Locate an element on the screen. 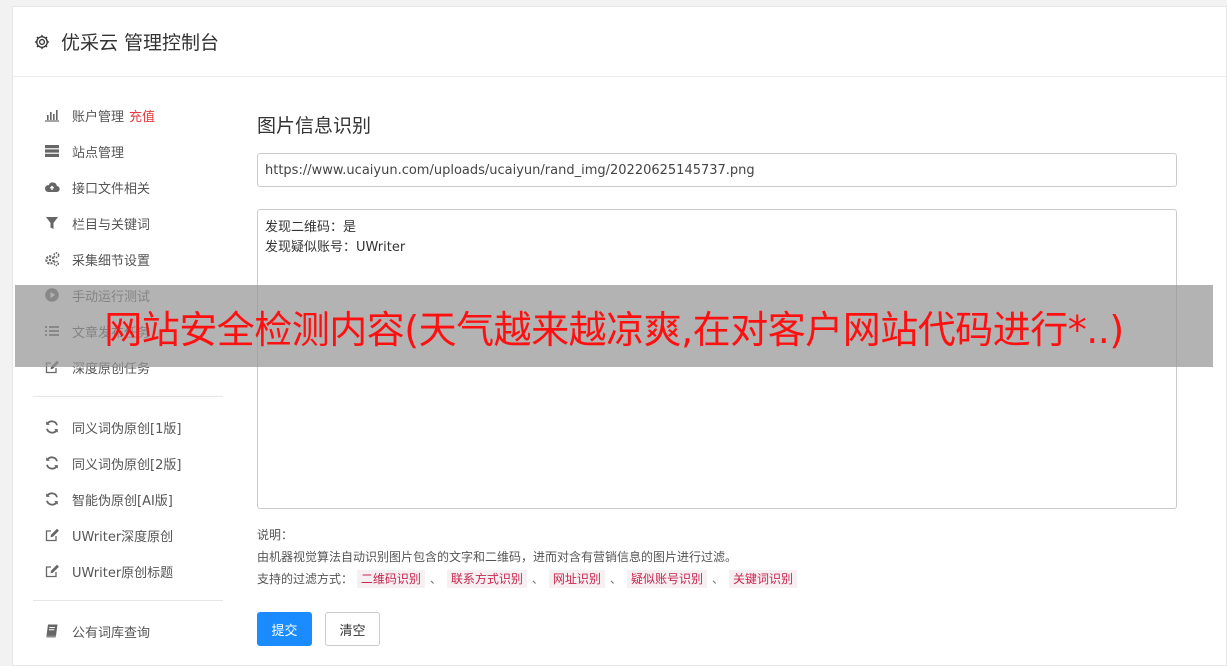  cogs-icon is located at coordinates (51, 259).